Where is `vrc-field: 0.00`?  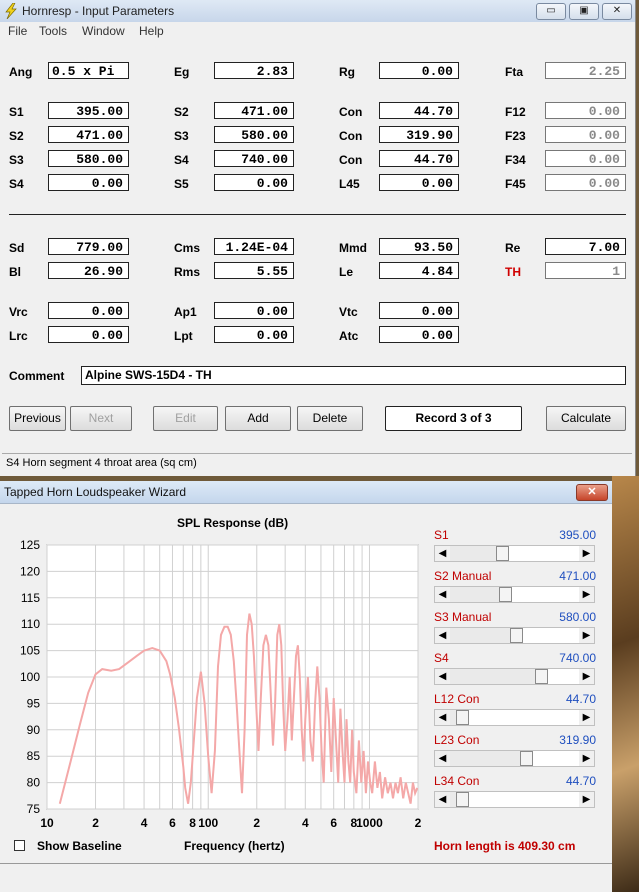
vrc-field: 0.00 is located at coordinates (88, 310).